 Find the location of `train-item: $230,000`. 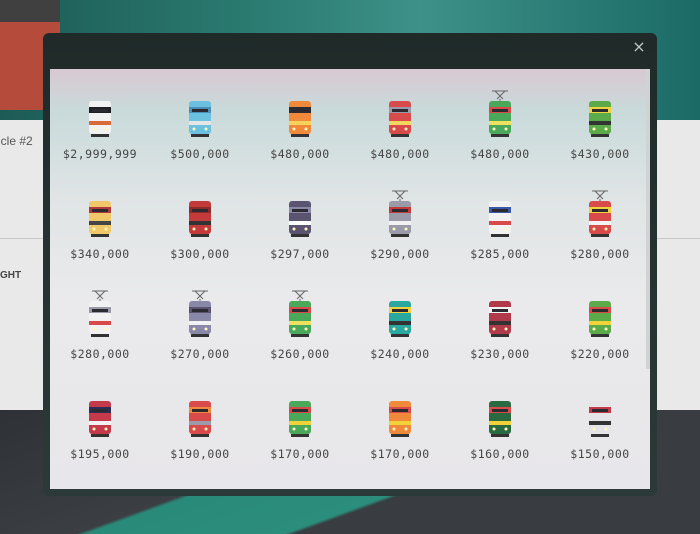

train-item: $230,000 is located at coordinates (500, 319).